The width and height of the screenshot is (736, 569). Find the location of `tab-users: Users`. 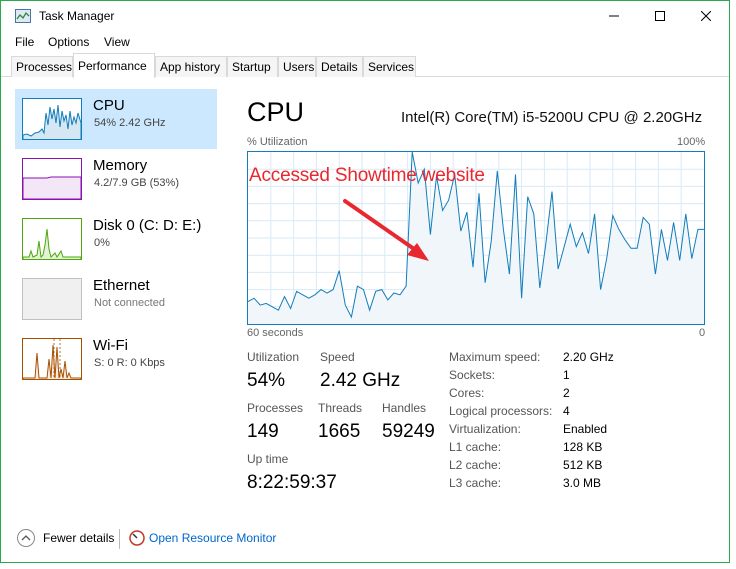

tab-users: Users is located at coordinates (297, 66).